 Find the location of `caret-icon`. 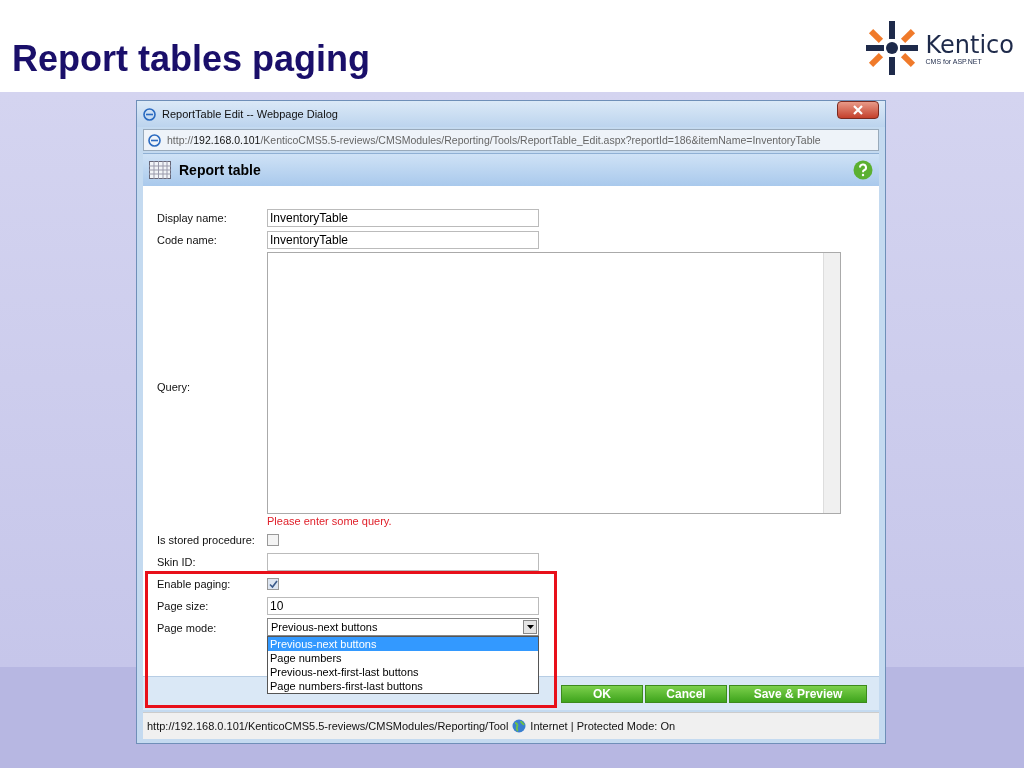

caret-icon is located at coordinates (530, 627).